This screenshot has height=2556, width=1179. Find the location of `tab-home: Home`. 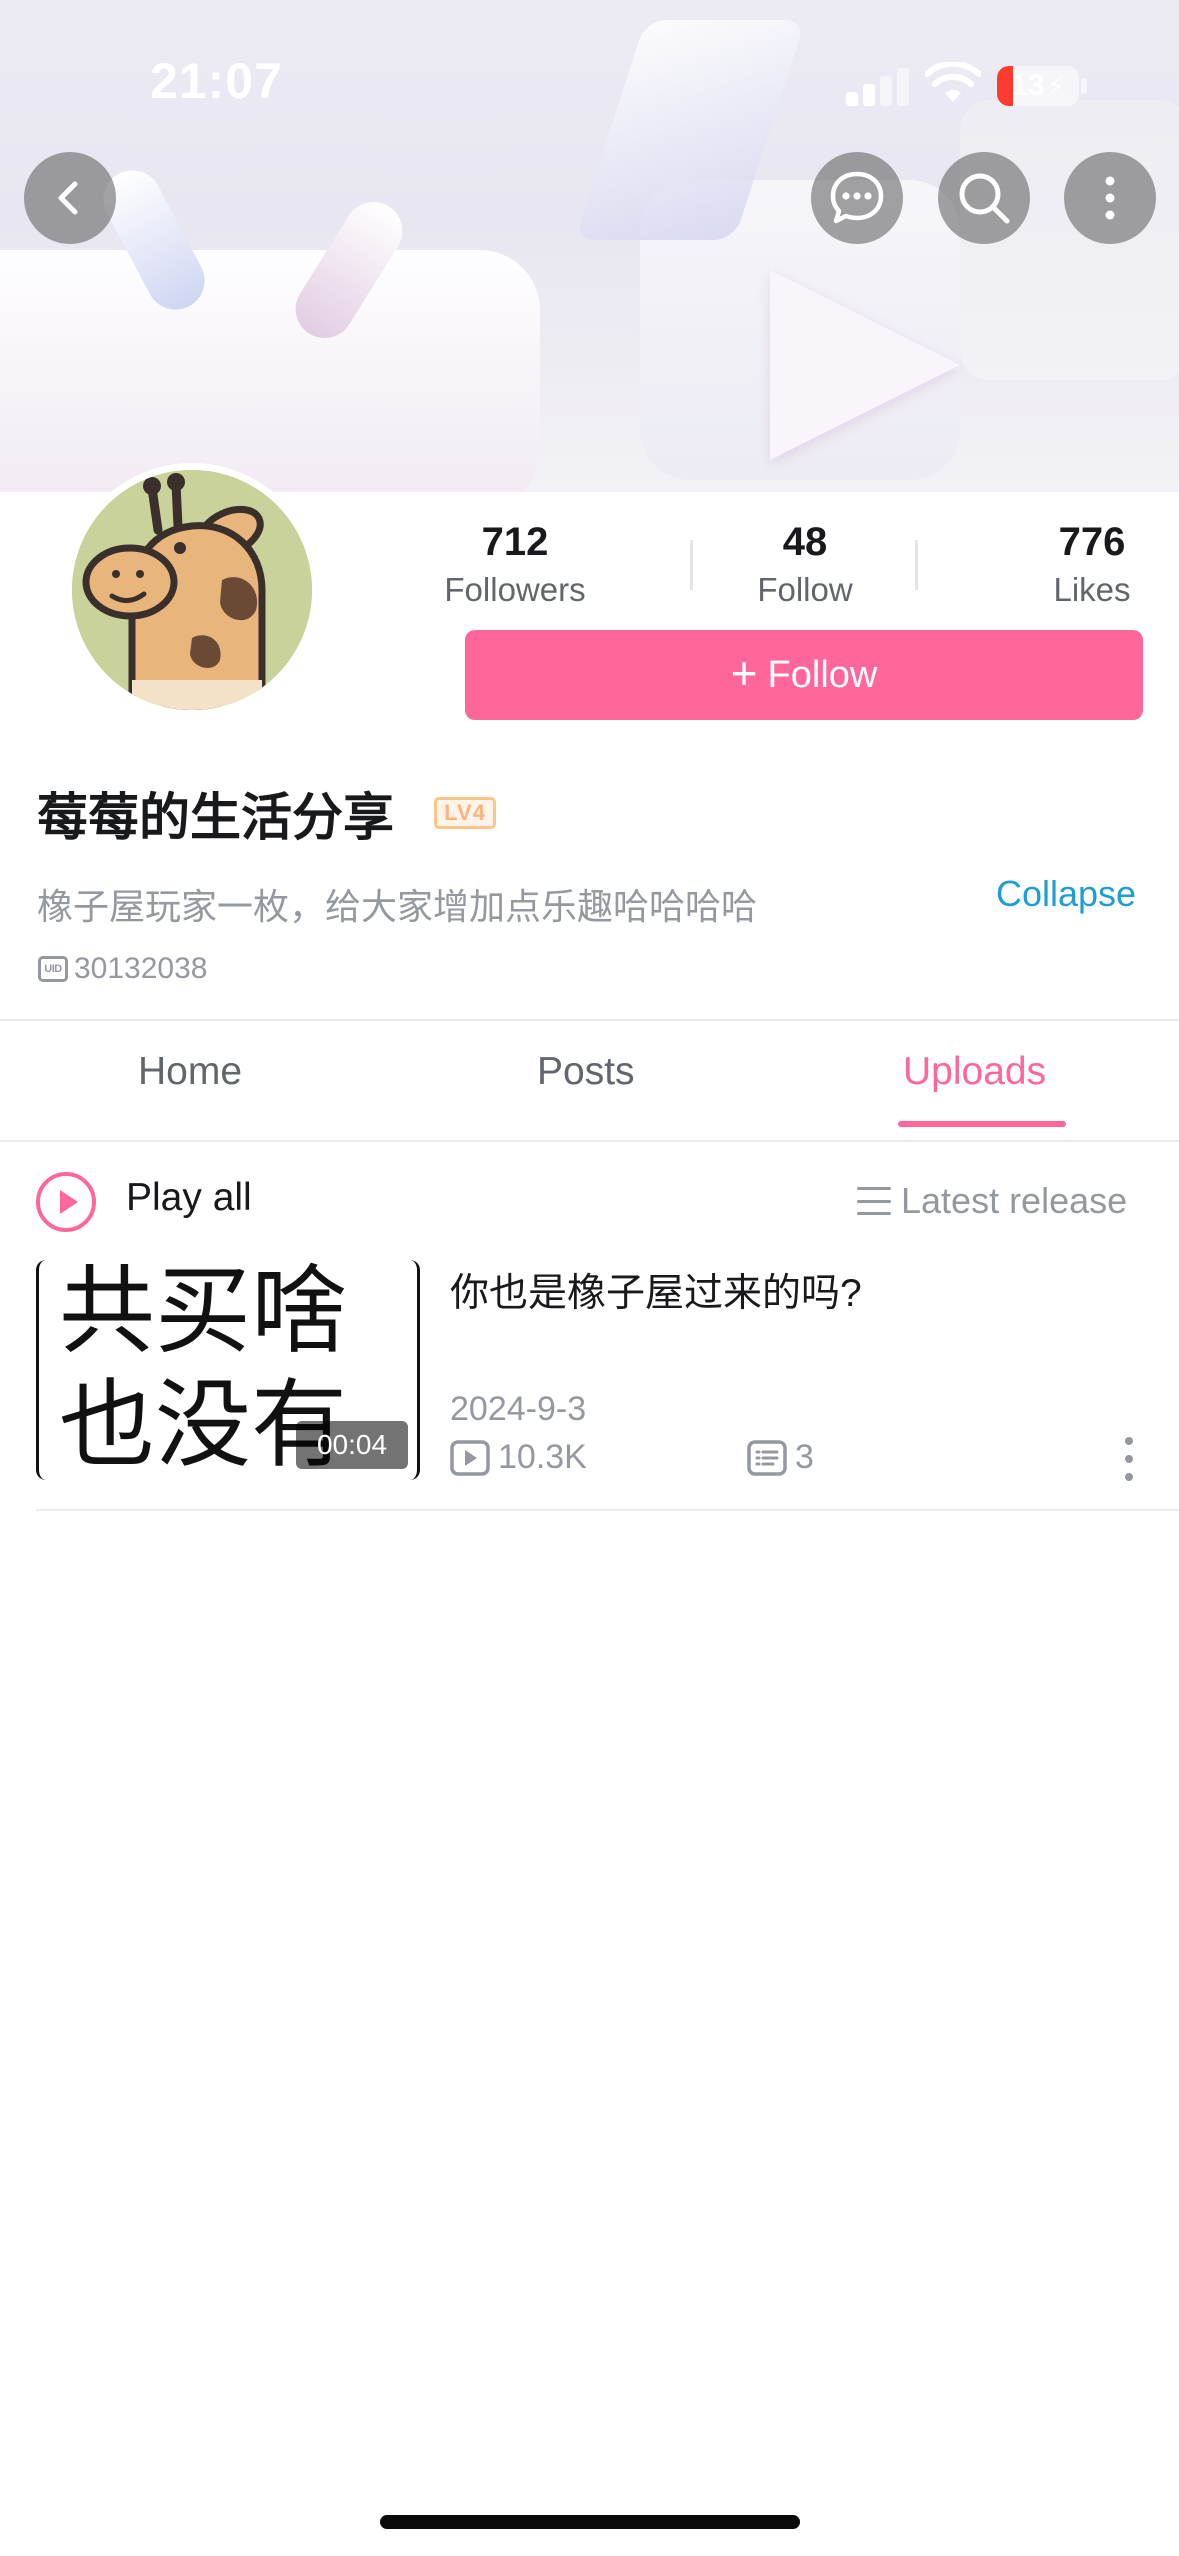

tab-home: Home is located at coordinates (190, 1072).